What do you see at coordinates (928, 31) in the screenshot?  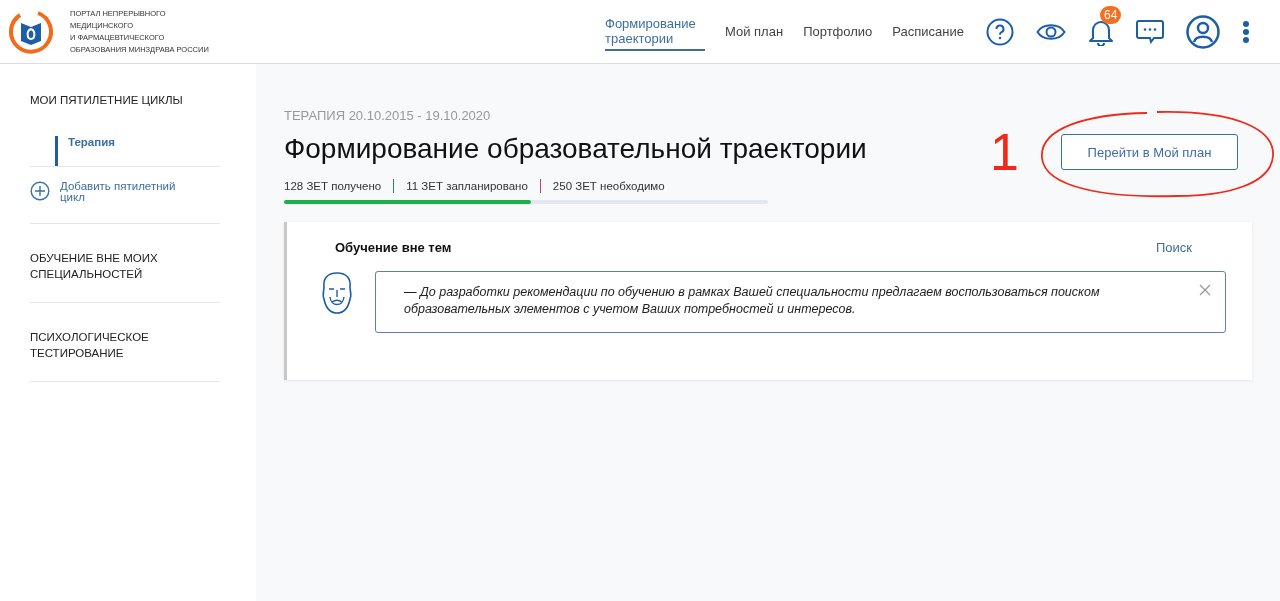 I see `nav-link: Расписание` at bounding box center [928, 31].